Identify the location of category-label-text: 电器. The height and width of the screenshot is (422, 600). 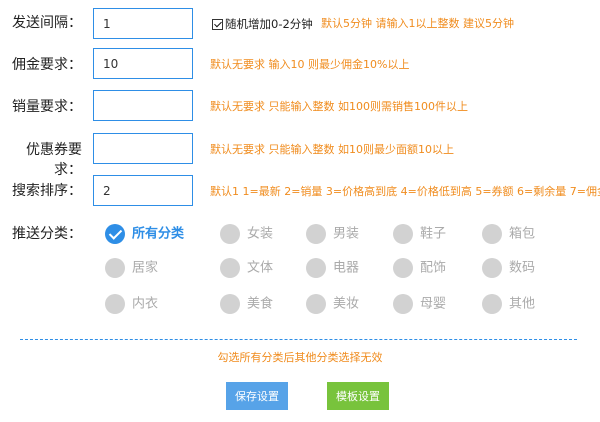
(346, 268).